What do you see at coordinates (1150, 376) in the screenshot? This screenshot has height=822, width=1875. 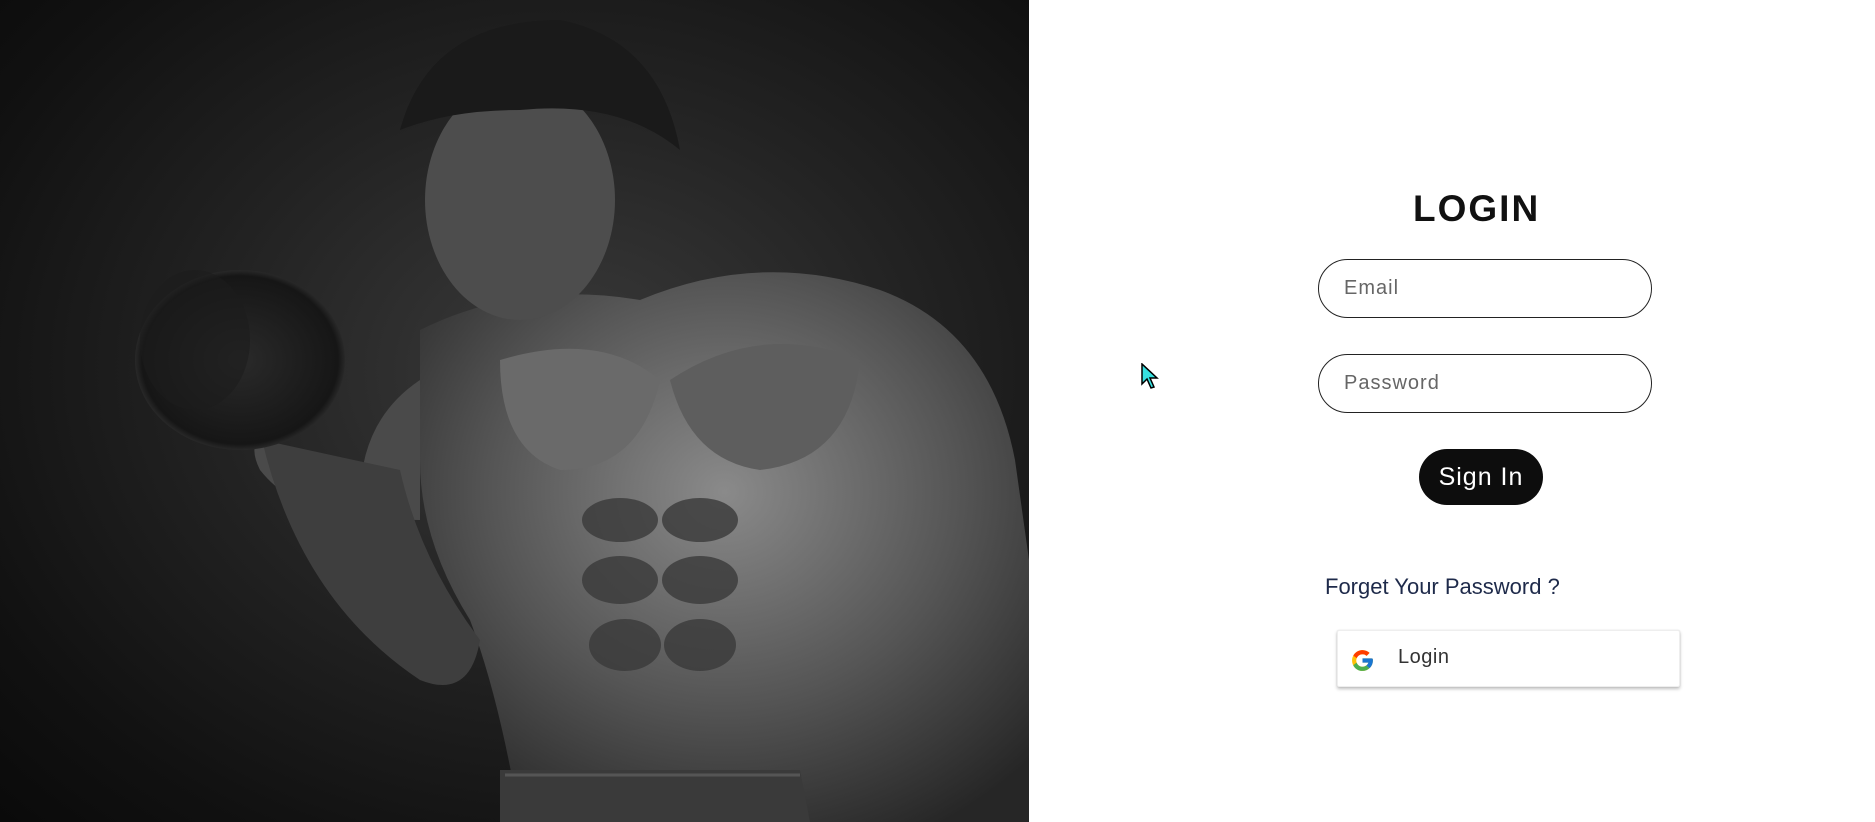 I see `mouse-cursor-icon` at bounding box center [1150, 376].